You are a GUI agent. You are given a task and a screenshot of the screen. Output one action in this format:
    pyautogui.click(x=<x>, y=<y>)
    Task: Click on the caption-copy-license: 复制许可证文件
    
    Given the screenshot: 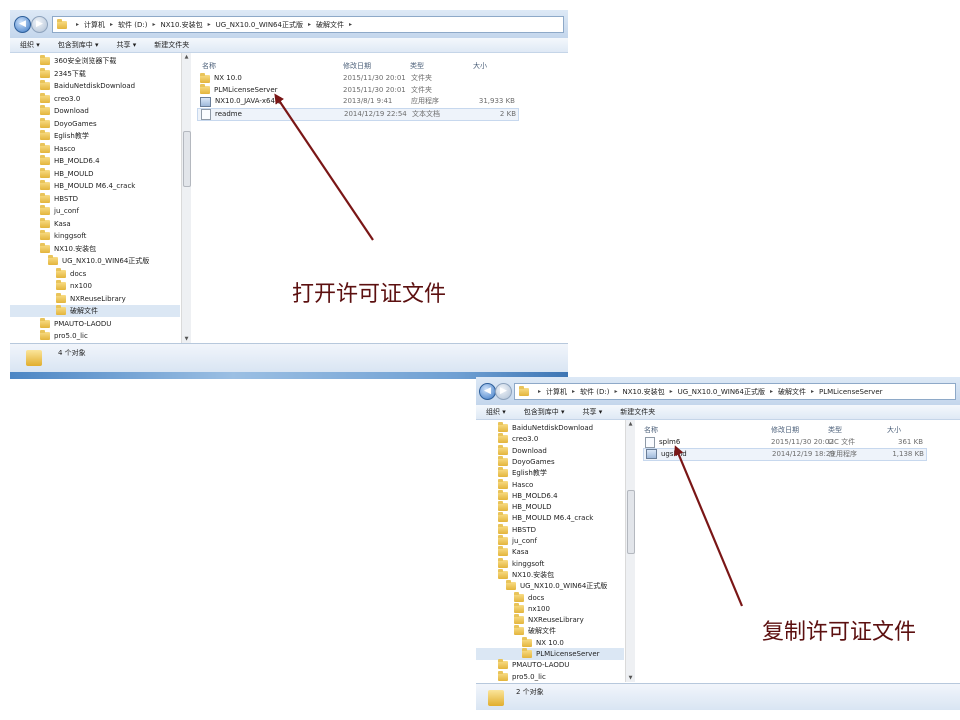 What is the action you would take?
    pyautogui.click(x=839, y=632)
    